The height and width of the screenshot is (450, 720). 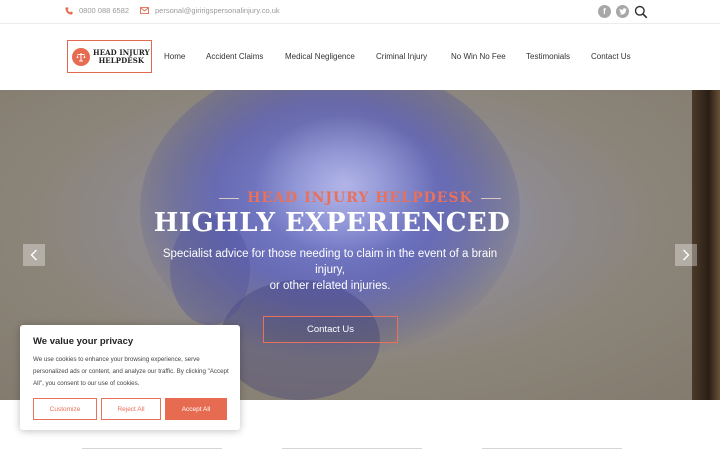 I want to click on hero-kicker-row: HEAD INJURY HELPDESK, so click(x=360, y=198).